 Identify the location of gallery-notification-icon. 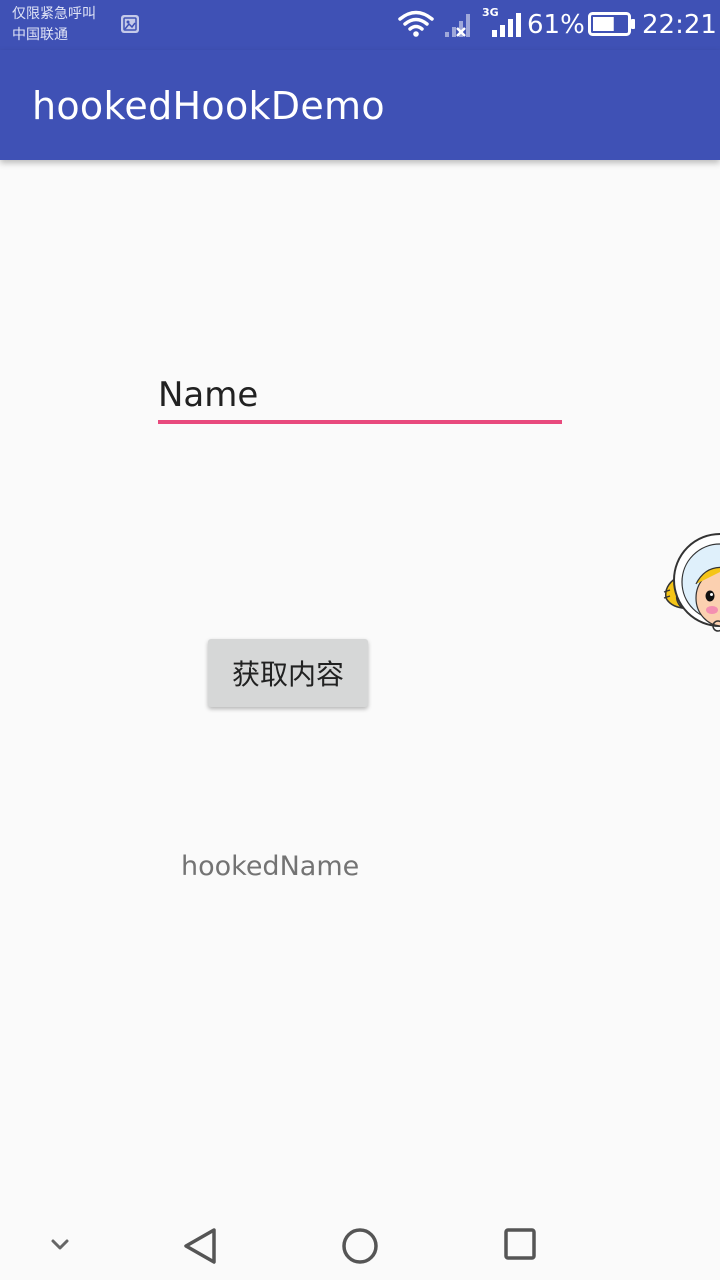
(130, 24).